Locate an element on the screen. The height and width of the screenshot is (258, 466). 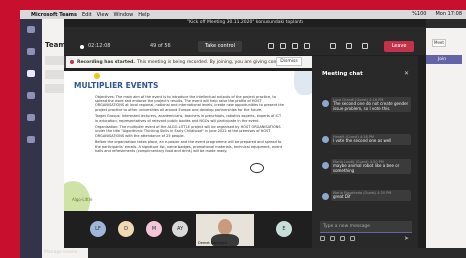
dismiss-button: Dismiss is located at coordinates (289, 61).